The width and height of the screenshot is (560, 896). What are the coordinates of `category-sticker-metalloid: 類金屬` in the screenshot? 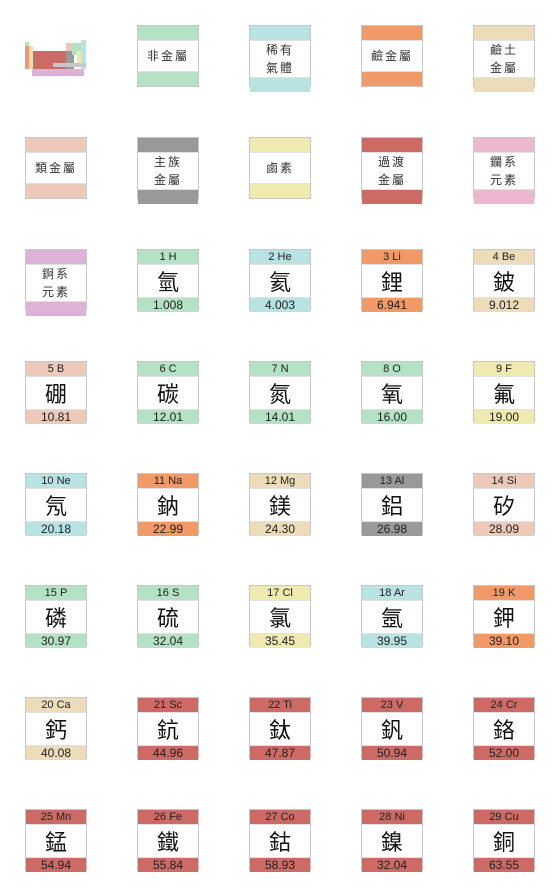 It's located at (56, 168).